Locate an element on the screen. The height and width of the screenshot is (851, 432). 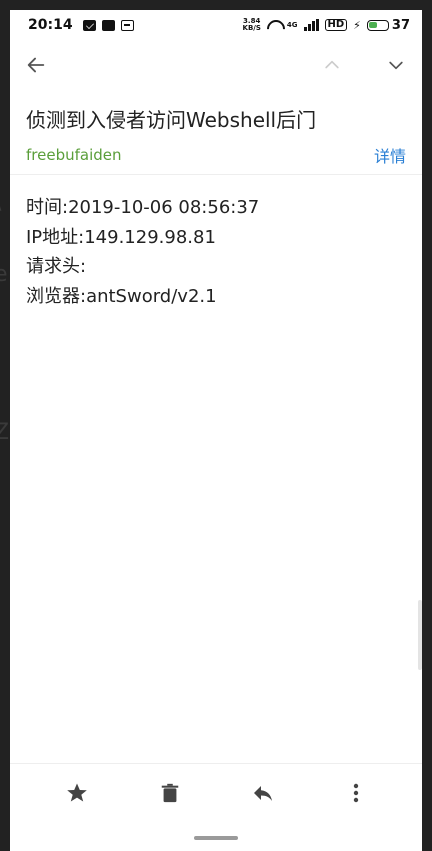
ghost-text: \ is located at coordinates (0, 202).